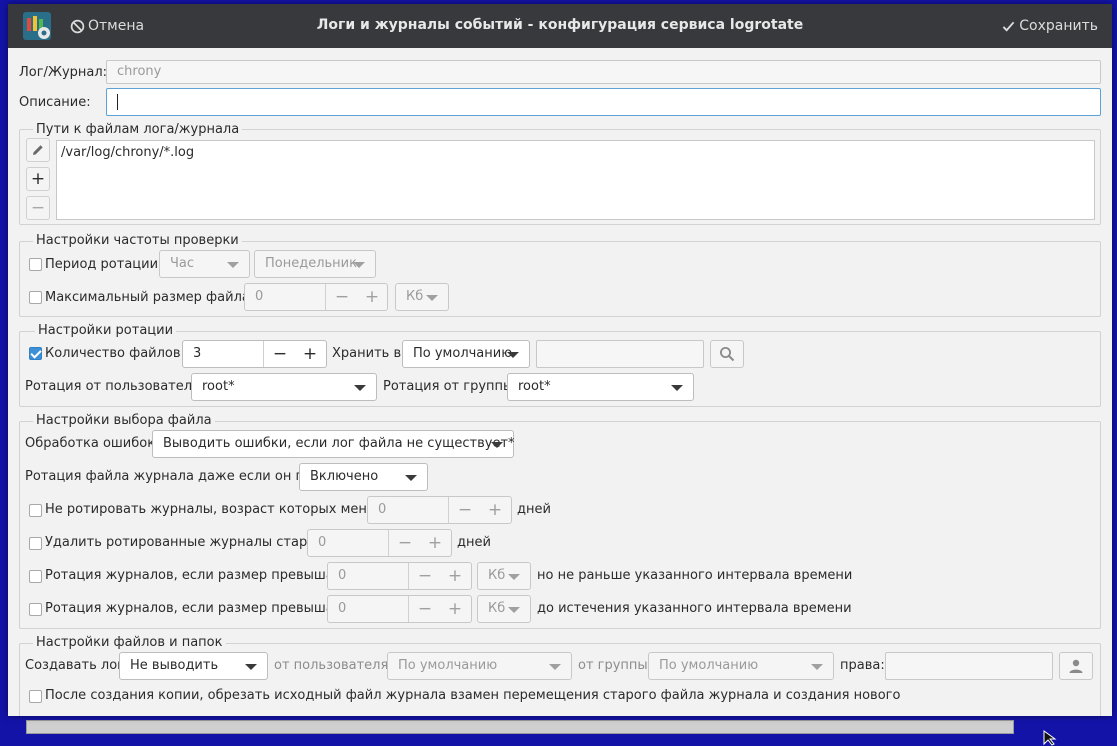  What do you see at coordinates (1050, 738) in the screenshot?
I see `mouse-cursor-icon` at bounding box center [1050, 738].